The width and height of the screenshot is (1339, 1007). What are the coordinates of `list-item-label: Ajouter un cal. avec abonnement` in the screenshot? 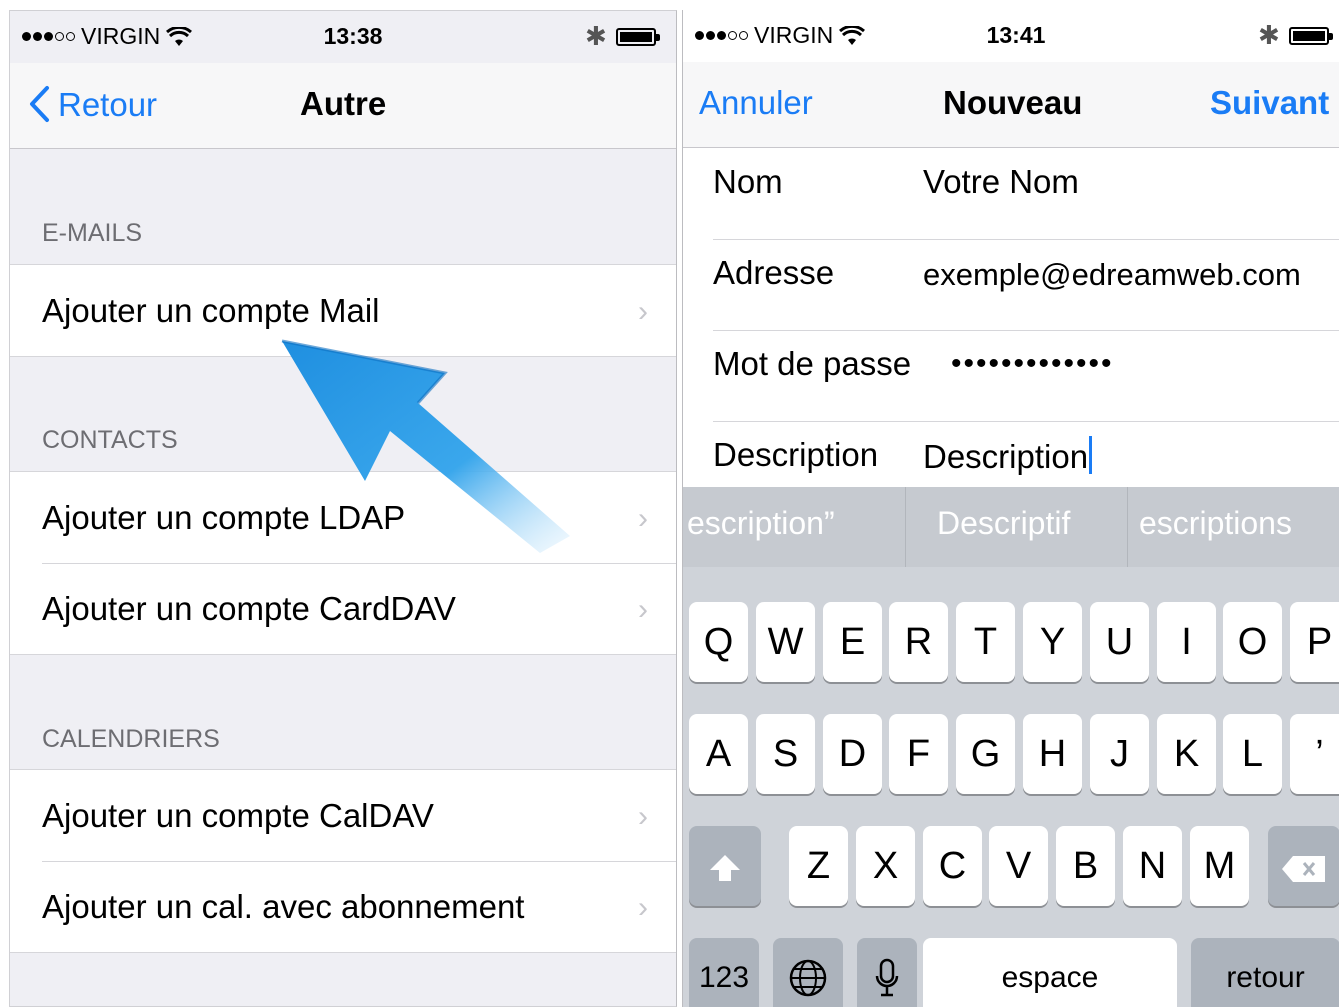 It's located at (283, 906).